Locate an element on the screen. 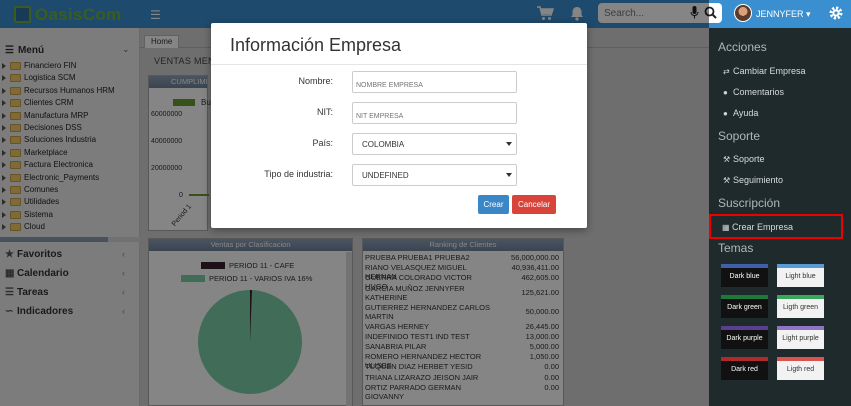  nombre-label: Nombre: is located at coordinates (315, 81).